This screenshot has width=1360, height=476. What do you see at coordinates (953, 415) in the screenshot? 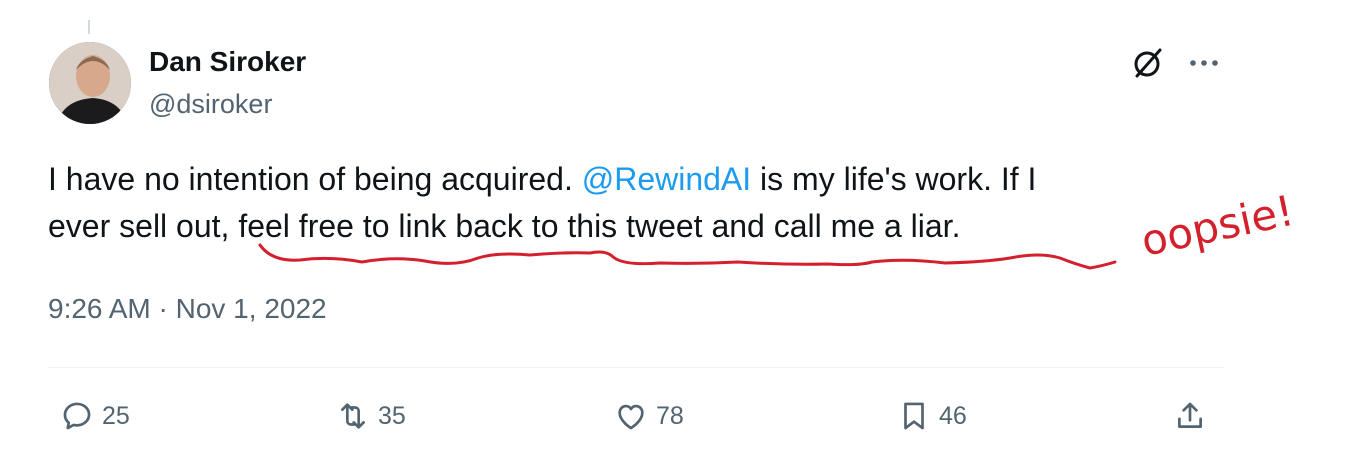
I see `bookmark-count: 46` at bounding box center [953, 415].